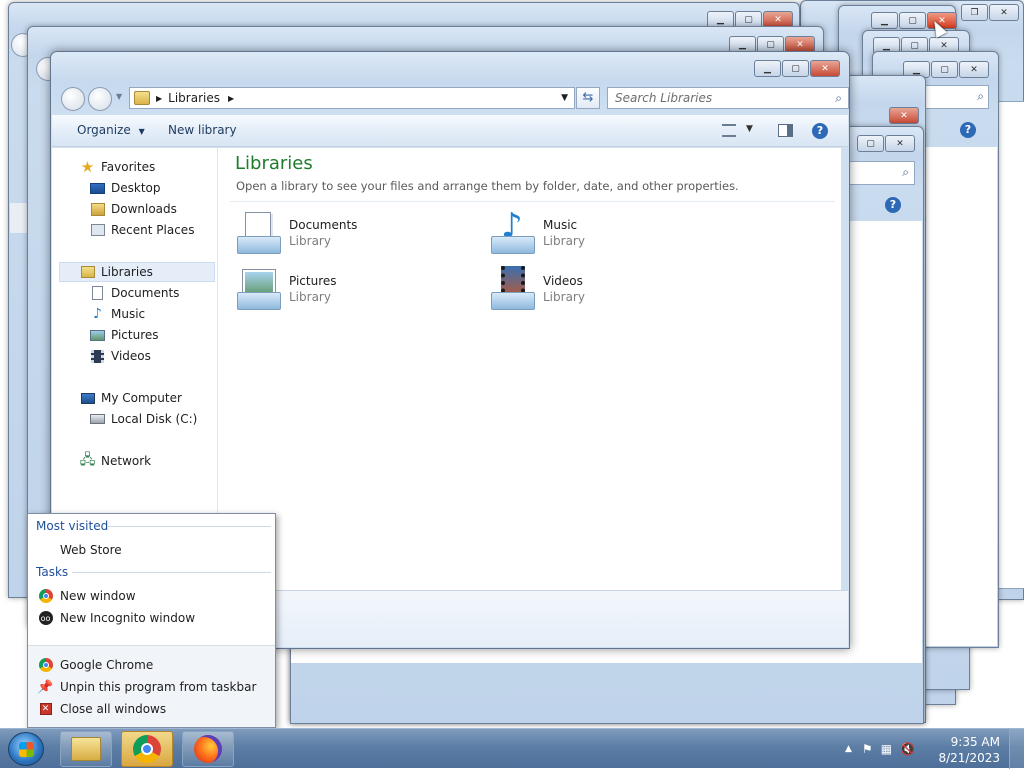 The width and height of the screenshot is (1024, 769). What do you see at coordinates (194, 98) in the screenshot?
I see `breadcrumb-libraries: Libraries` at bounding box center [194, 98].